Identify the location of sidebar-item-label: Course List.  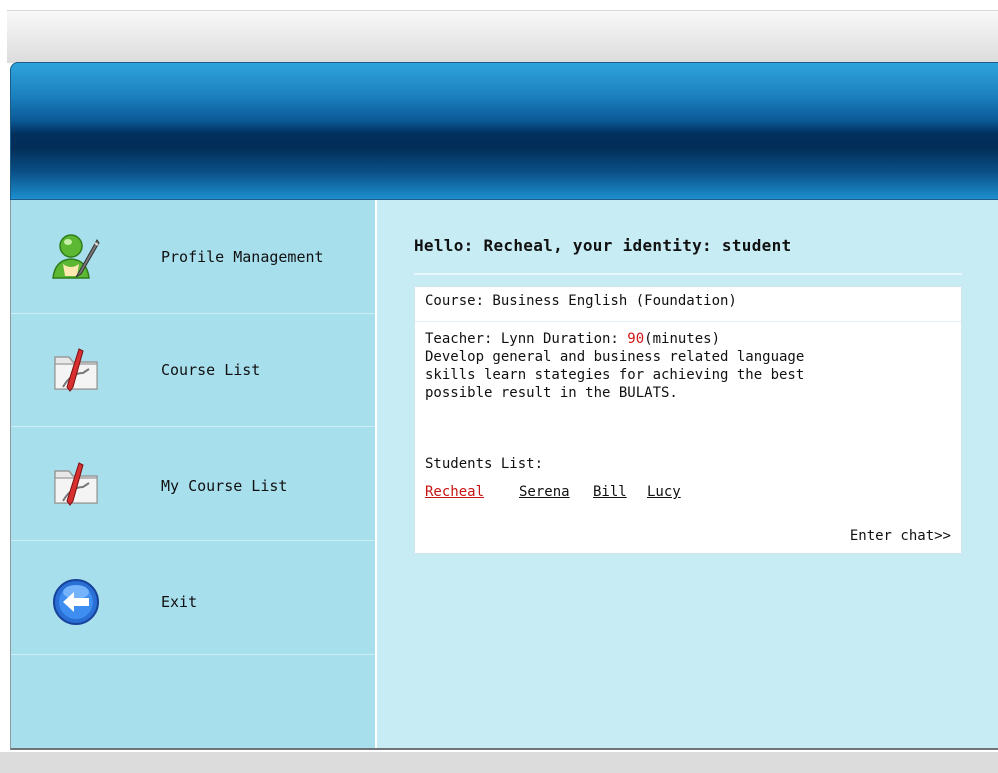
(211, 370).